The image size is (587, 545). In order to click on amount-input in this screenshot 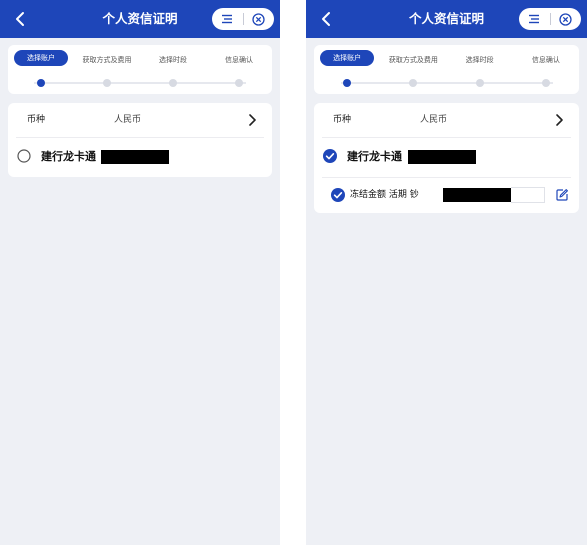, I will do `click(528, 195)`.